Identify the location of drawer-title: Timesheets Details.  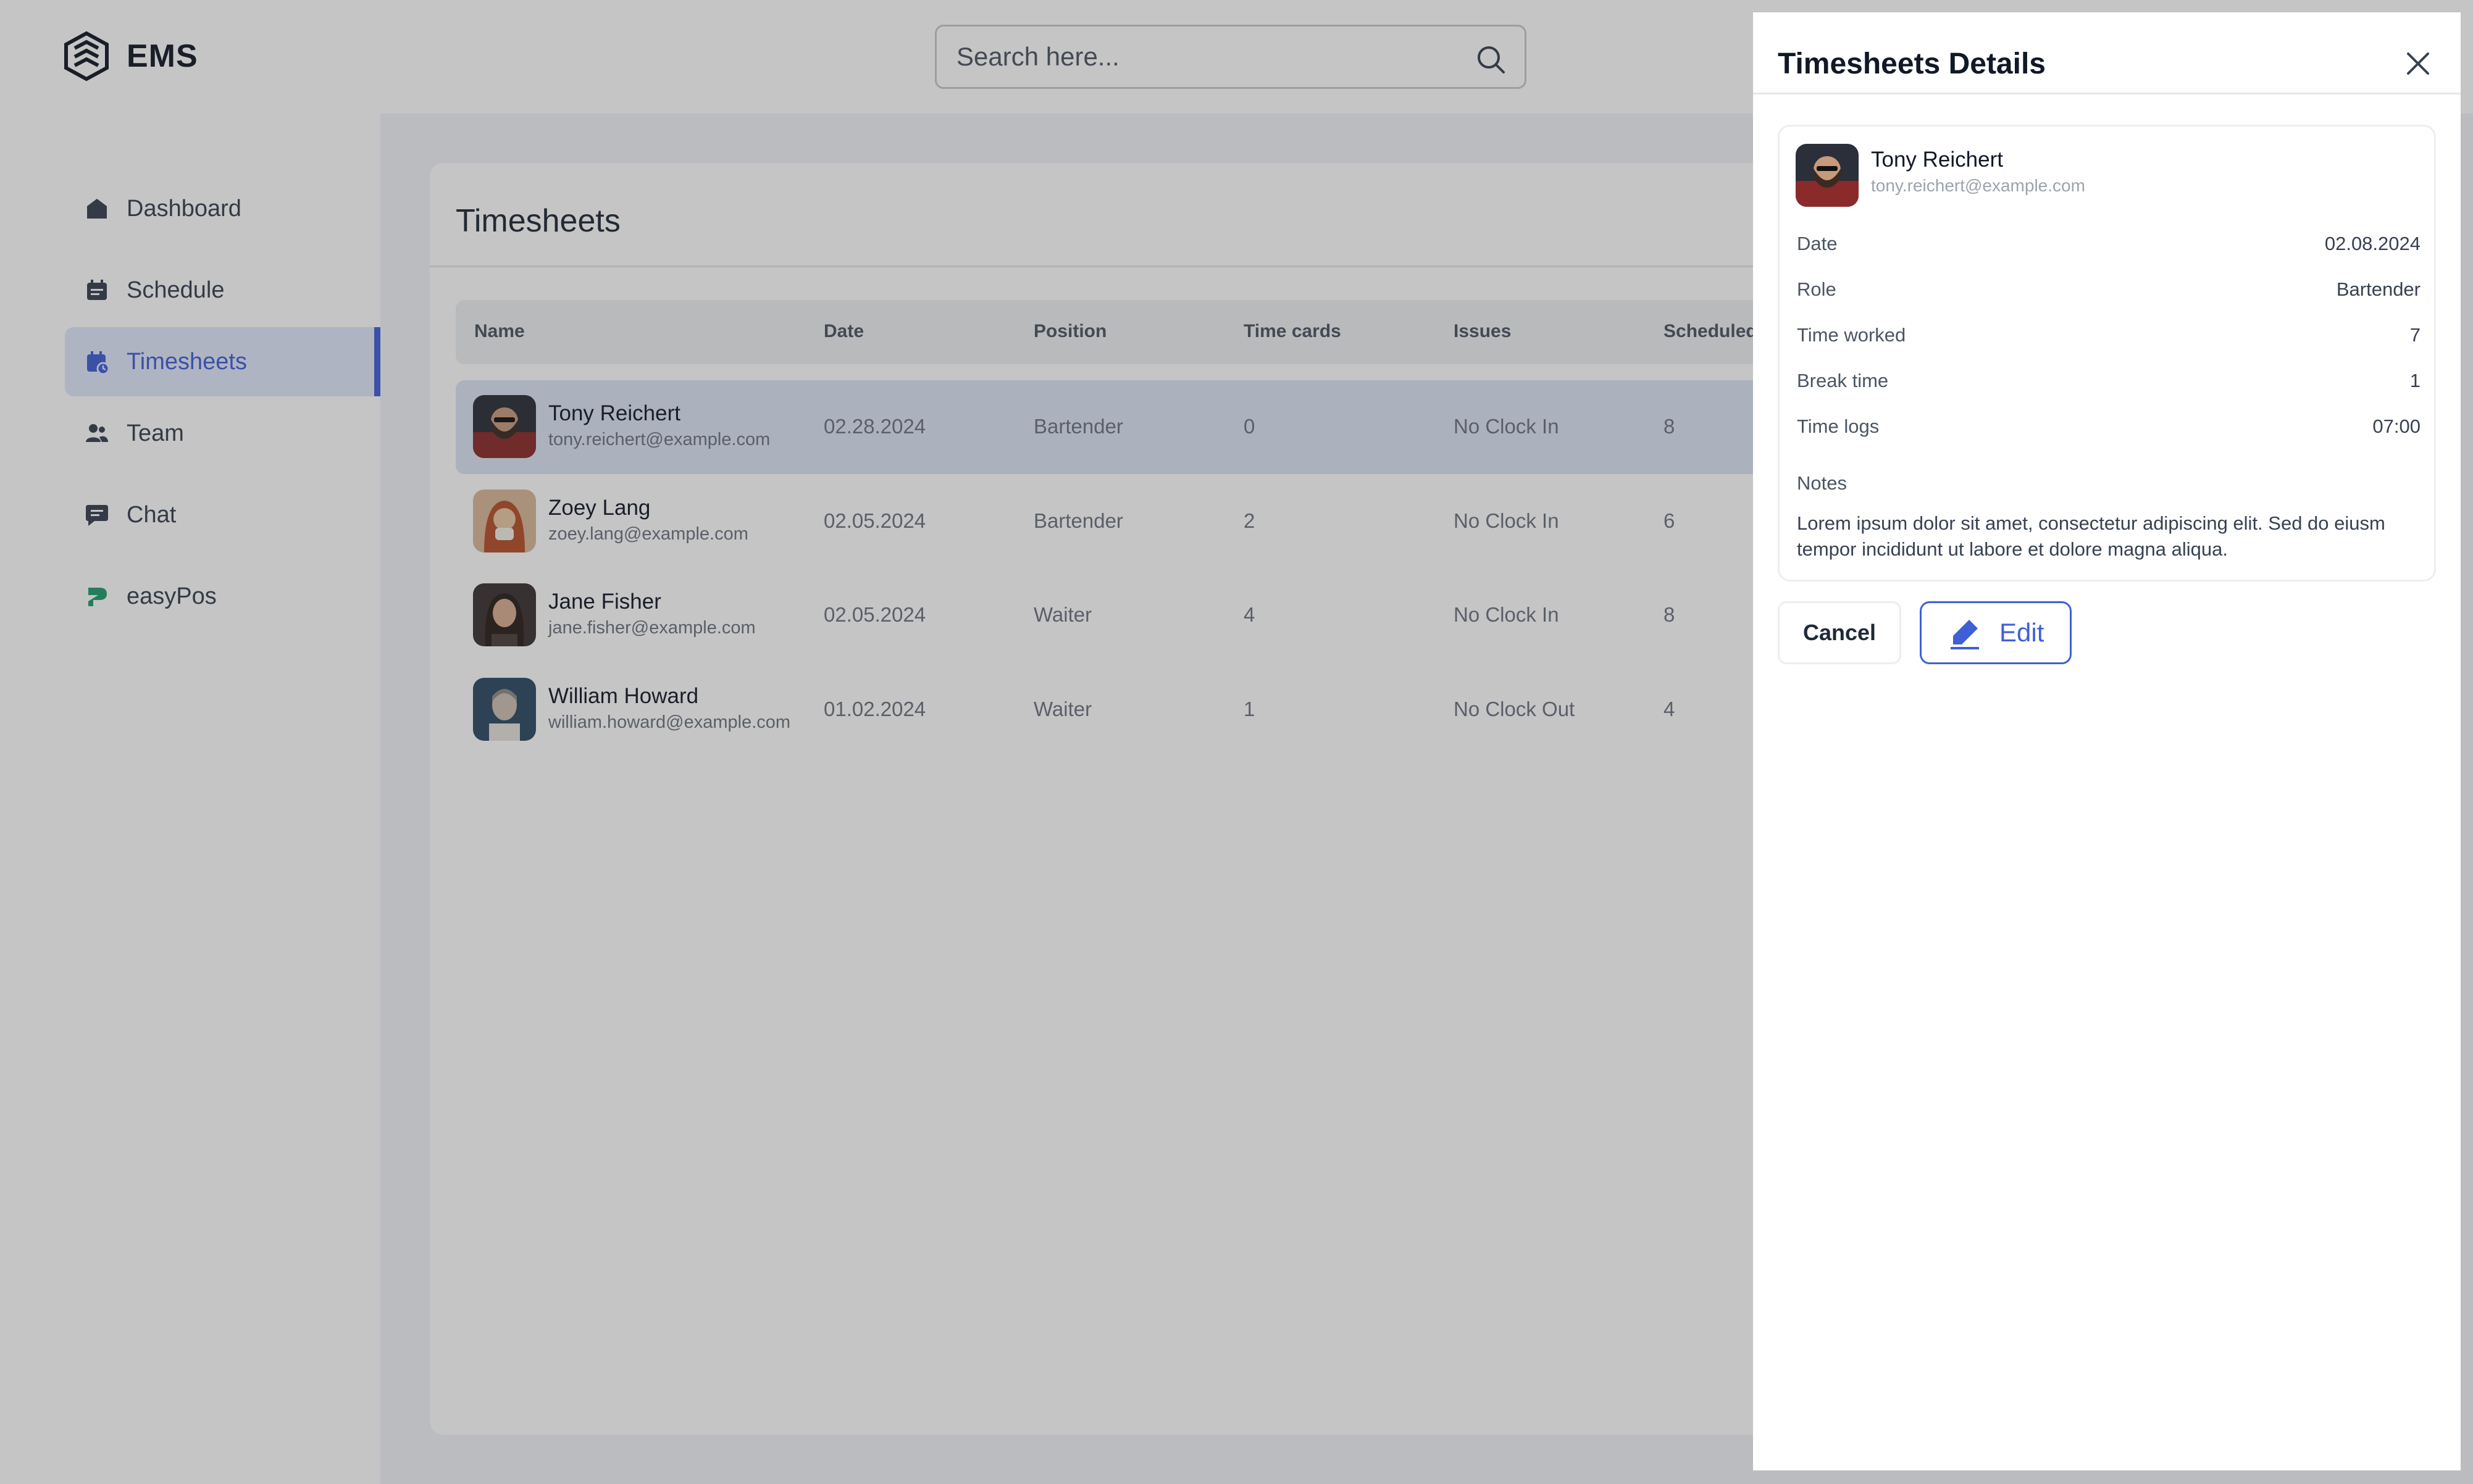
(1912, 64).